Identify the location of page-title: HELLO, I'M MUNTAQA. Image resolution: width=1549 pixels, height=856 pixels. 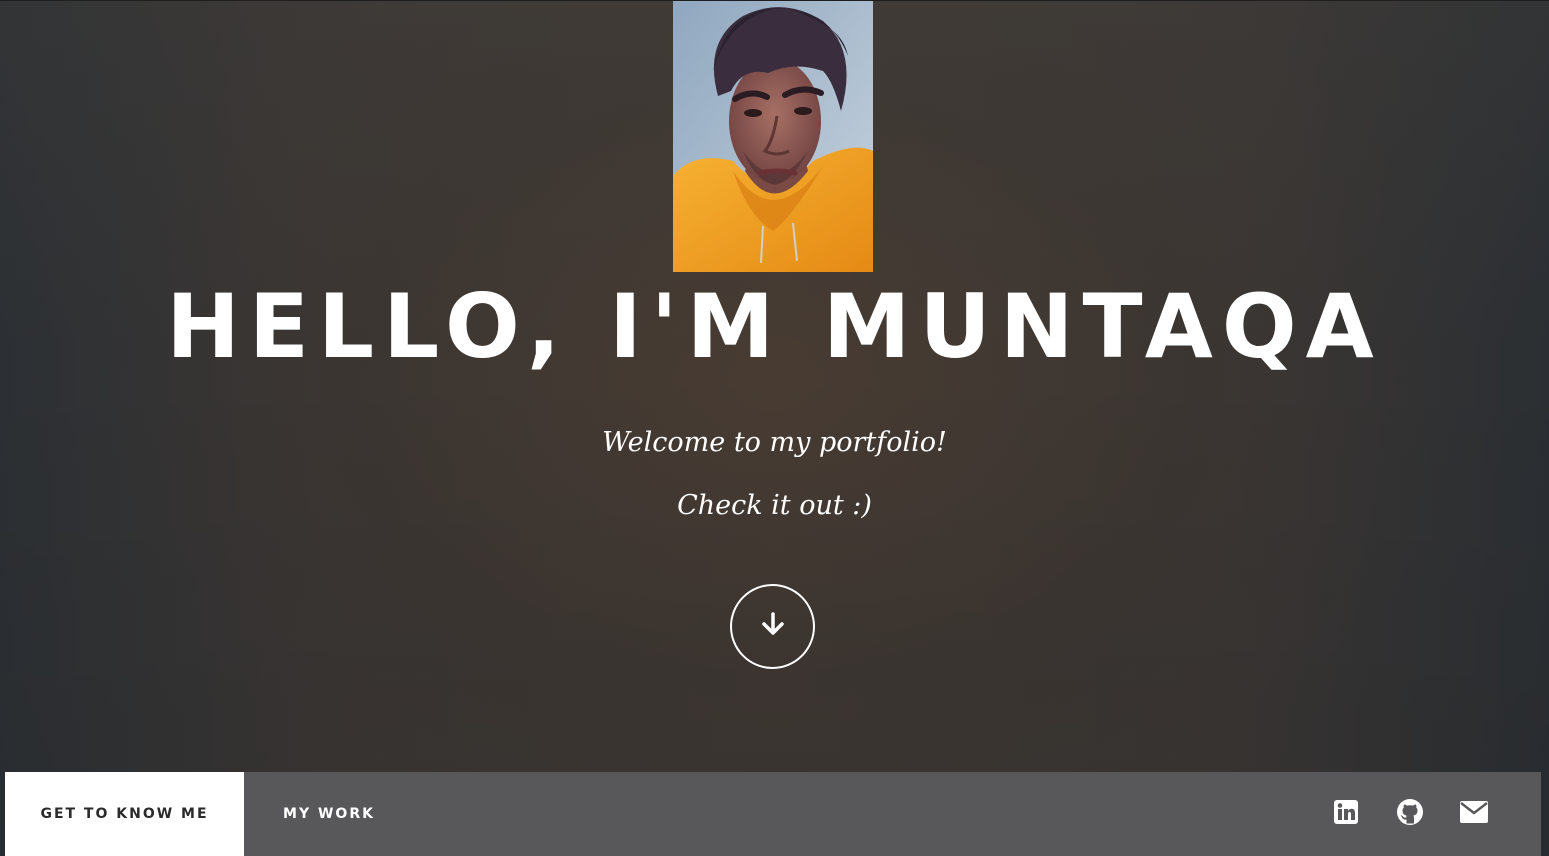
(774, 326).